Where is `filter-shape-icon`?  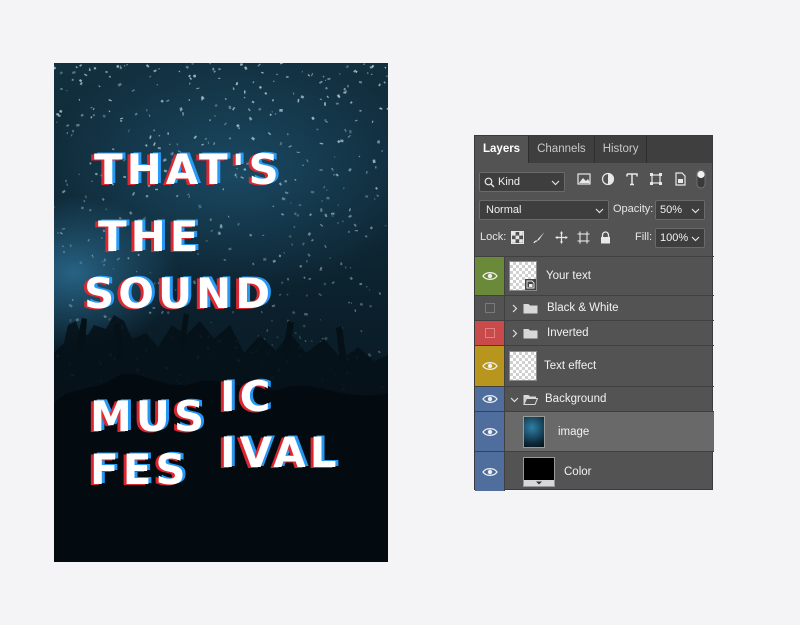 filter-shape-icon is located at coordinates (656, 179).